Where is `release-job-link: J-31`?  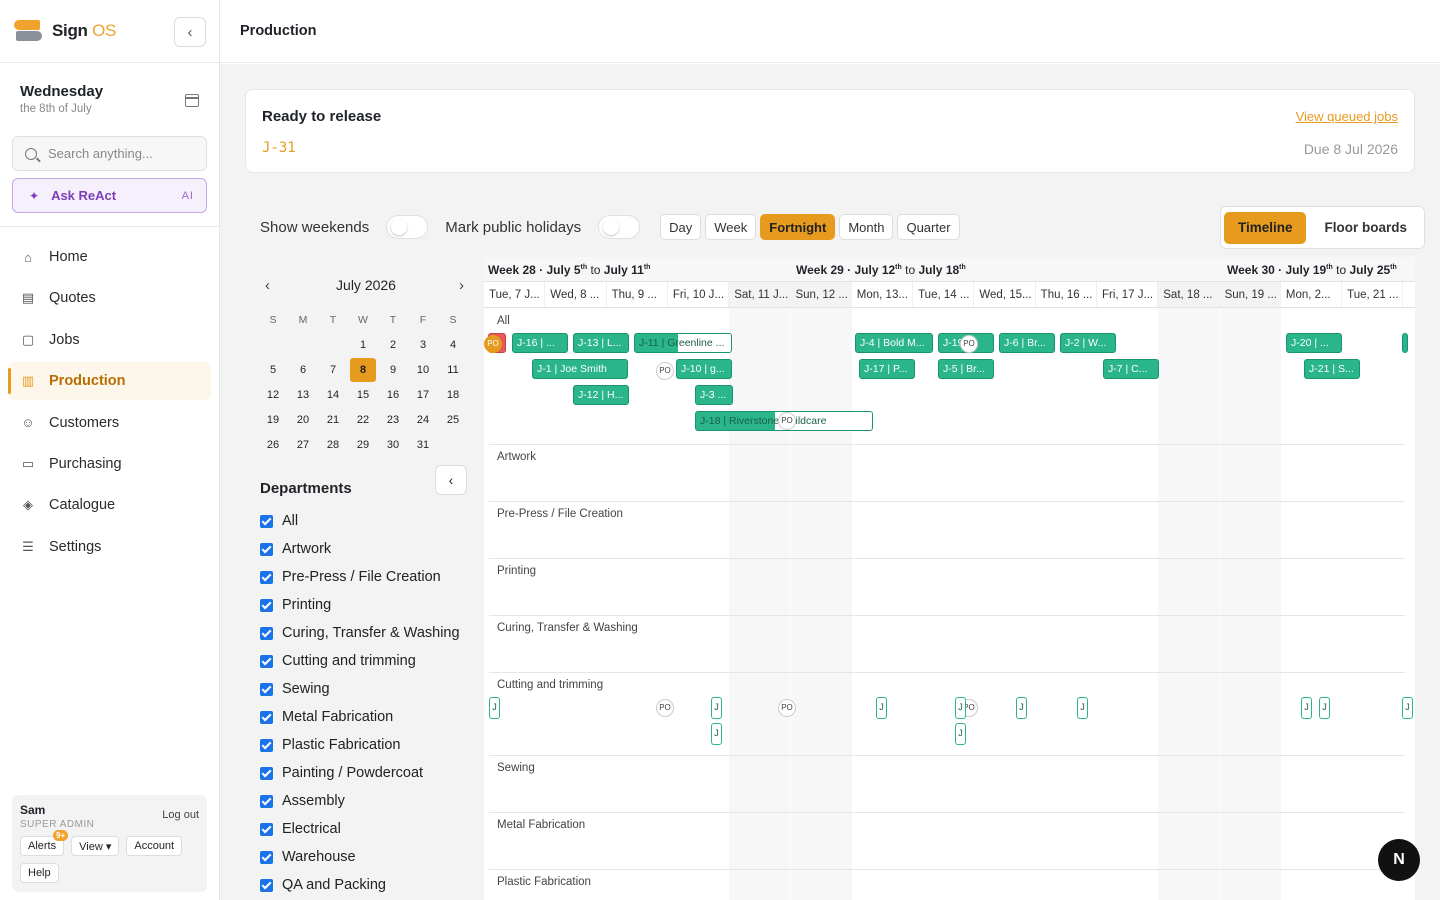
release-job-link: J-31 is located at coordinates (279, 148).